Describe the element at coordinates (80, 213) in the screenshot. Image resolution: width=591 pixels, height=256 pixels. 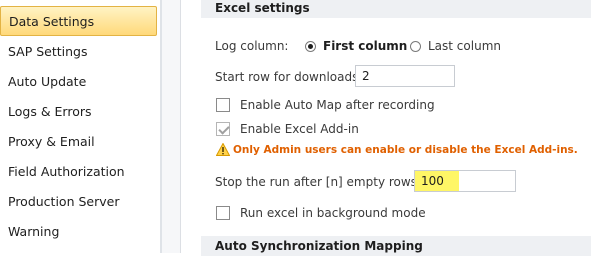
I see `sidebar-item-production-server-warning: Production Server Warning` at that location.